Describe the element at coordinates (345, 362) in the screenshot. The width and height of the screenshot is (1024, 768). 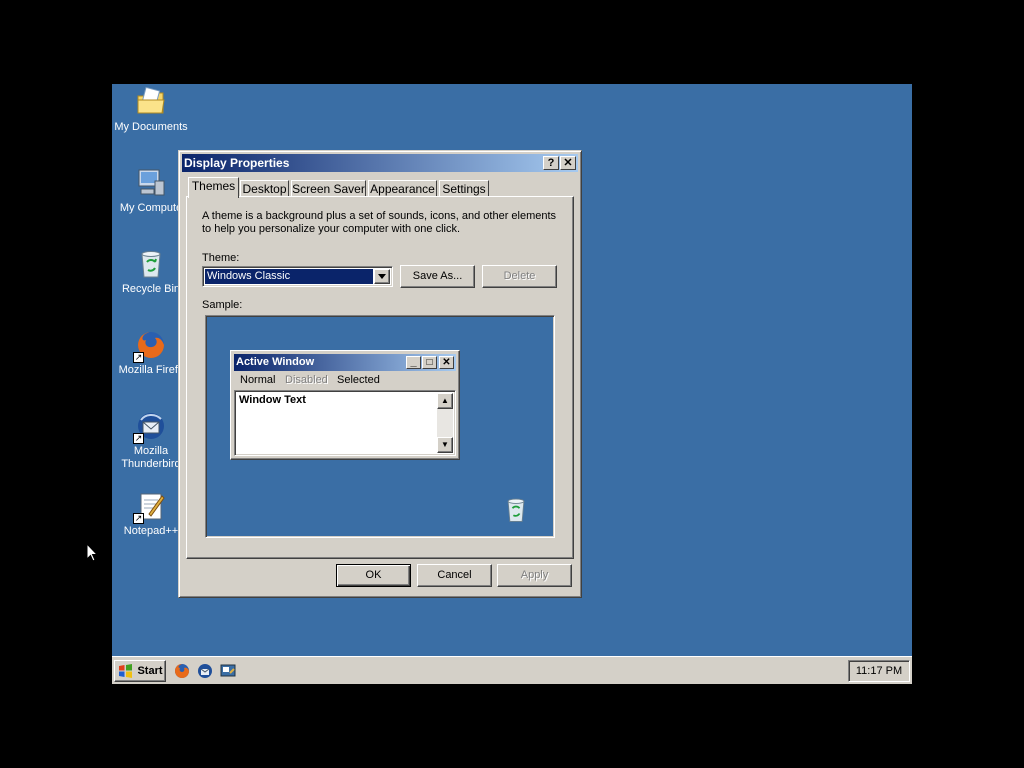
I see `sample-window-title: Active Window _ □ ✕` at that location.